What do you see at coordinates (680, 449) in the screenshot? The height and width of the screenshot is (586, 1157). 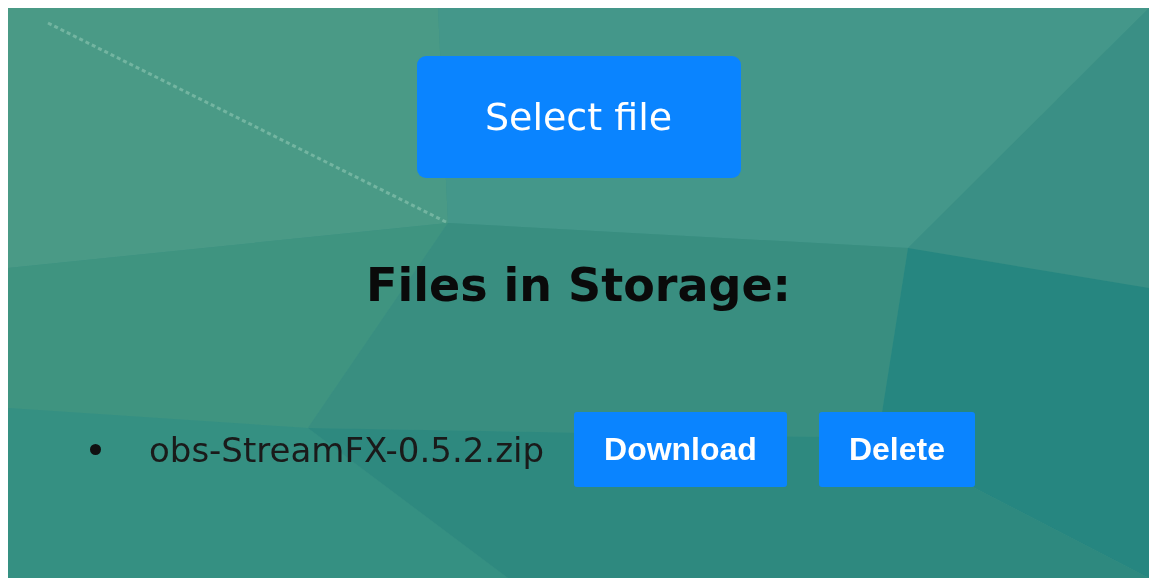 I see `download-button: Download` at bounding box center [680, 449].